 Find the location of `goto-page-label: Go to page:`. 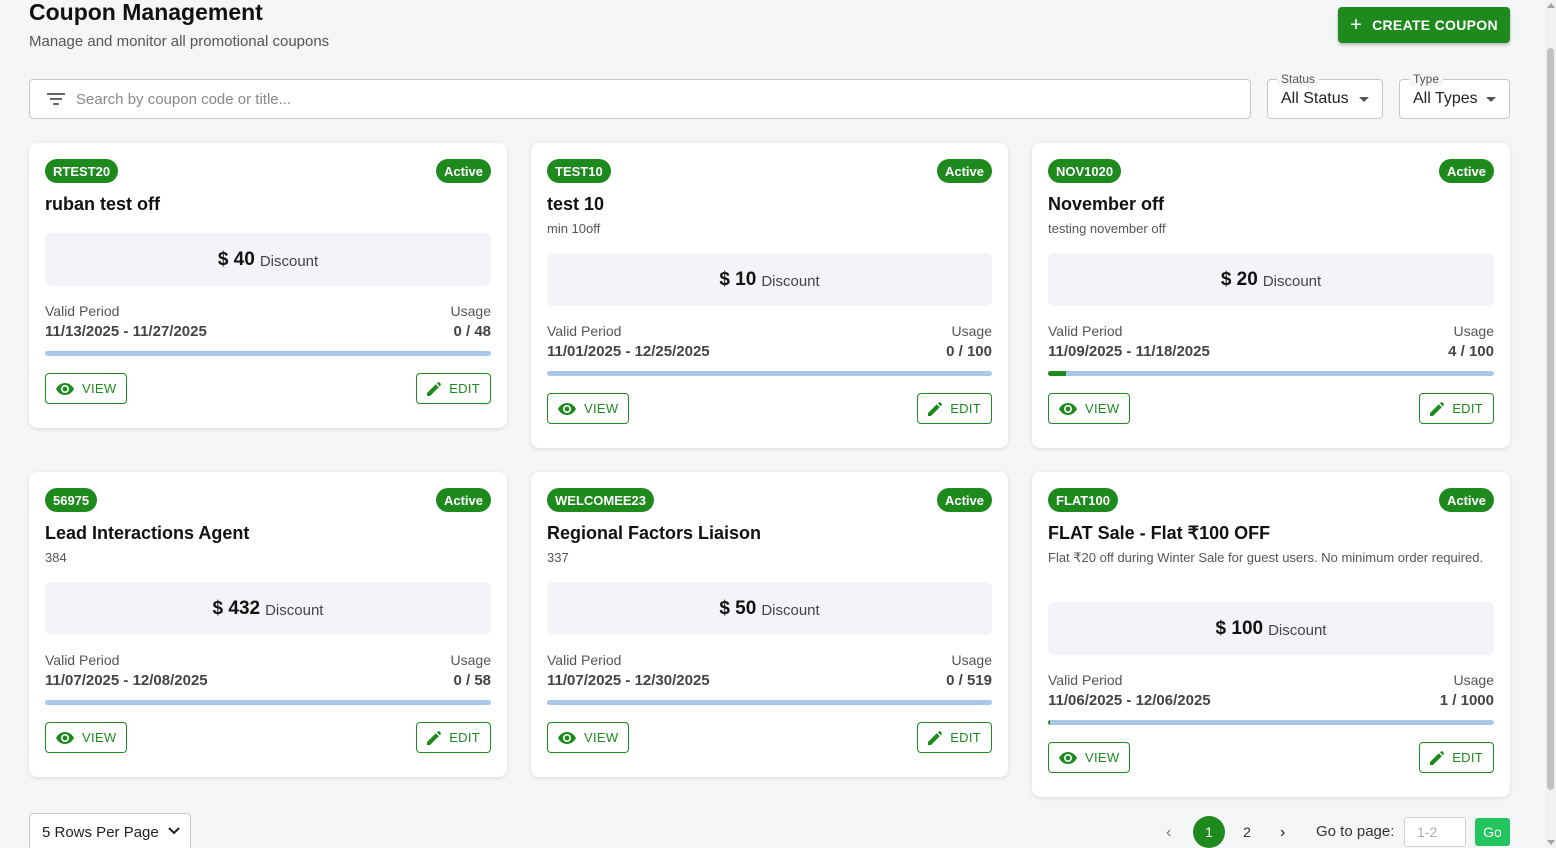

goto-page-label: Go to page: is located at coordinates (1355, 831).